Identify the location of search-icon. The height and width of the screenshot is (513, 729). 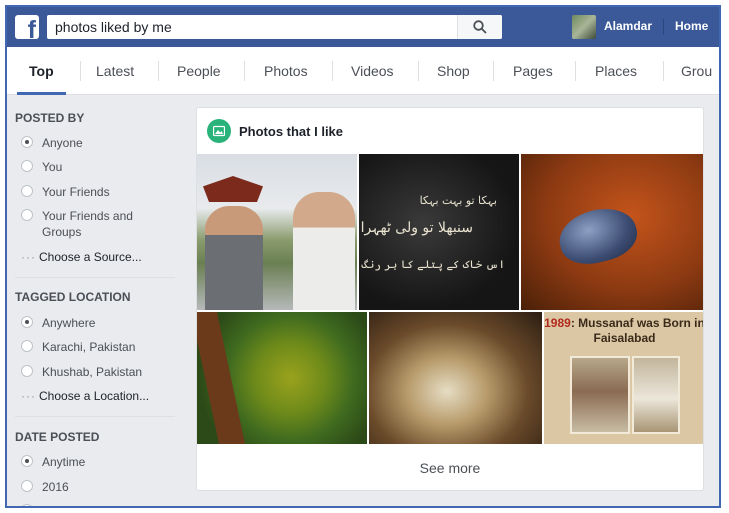
(480, 27).